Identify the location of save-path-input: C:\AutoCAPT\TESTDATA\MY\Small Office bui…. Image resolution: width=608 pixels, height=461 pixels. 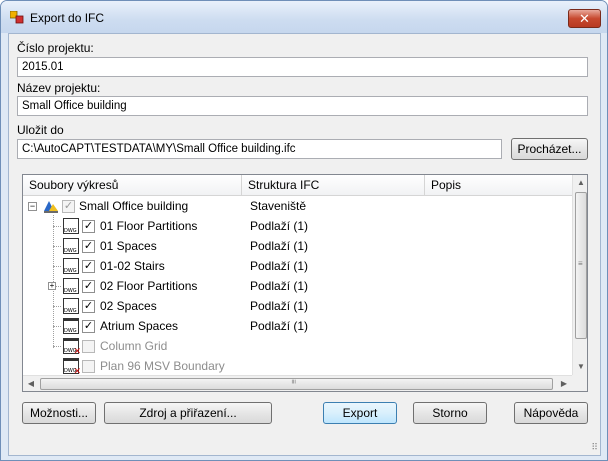
(259, 149).